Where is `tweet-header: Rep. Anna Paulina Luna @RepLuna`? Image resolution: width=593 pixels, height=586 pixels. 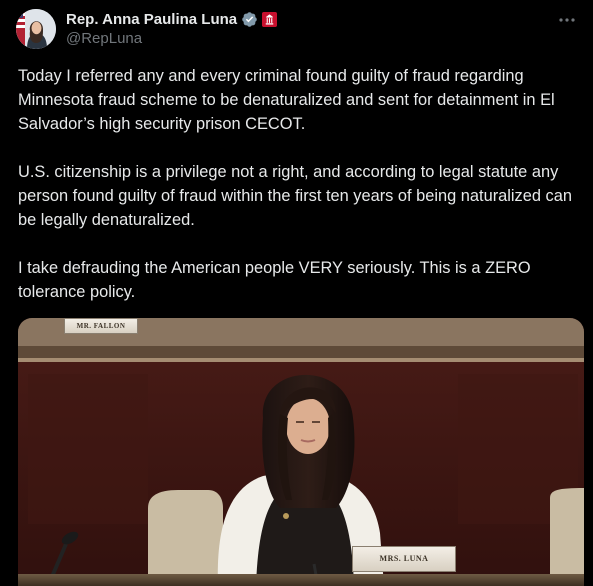
tweet-header: Rep. Anna Paulina Luna @RepLuna is located at coordinates (172, 28).